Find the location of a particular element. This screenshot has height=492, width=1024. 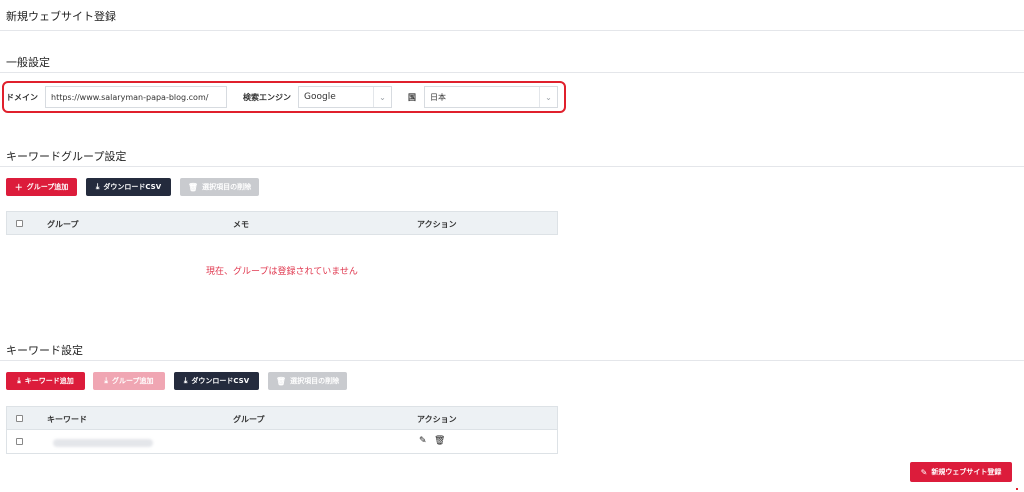

general-divider is located at coordinates (512, 72).